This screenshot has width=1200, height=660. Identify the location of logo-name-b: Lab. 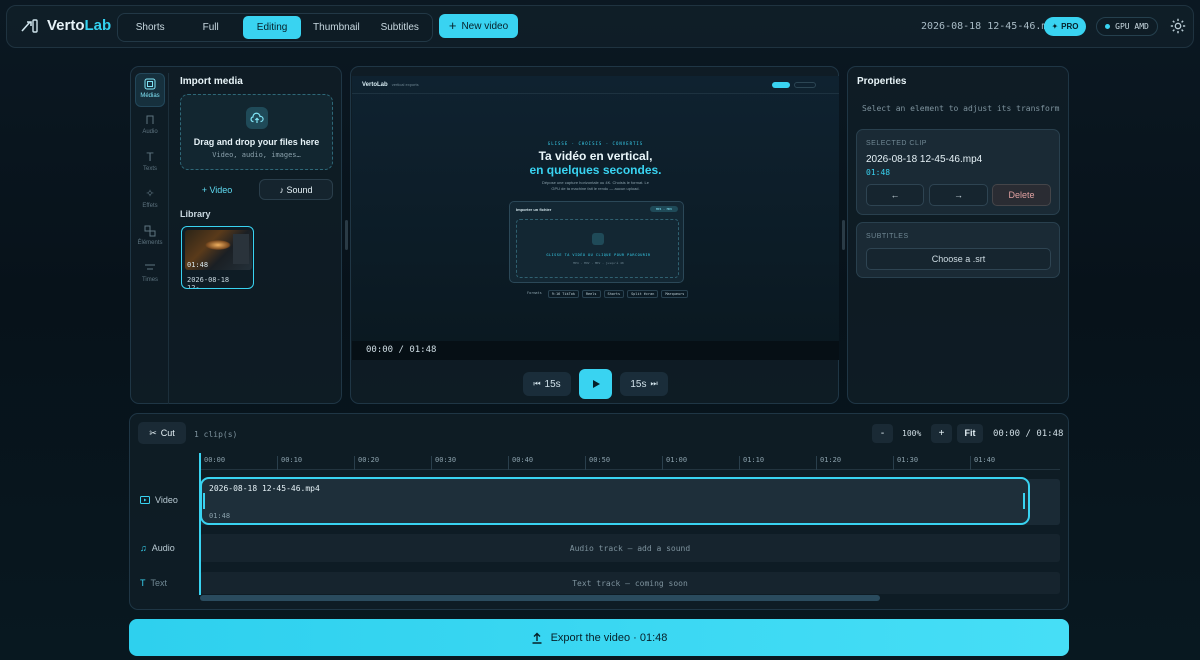
(98, 25).